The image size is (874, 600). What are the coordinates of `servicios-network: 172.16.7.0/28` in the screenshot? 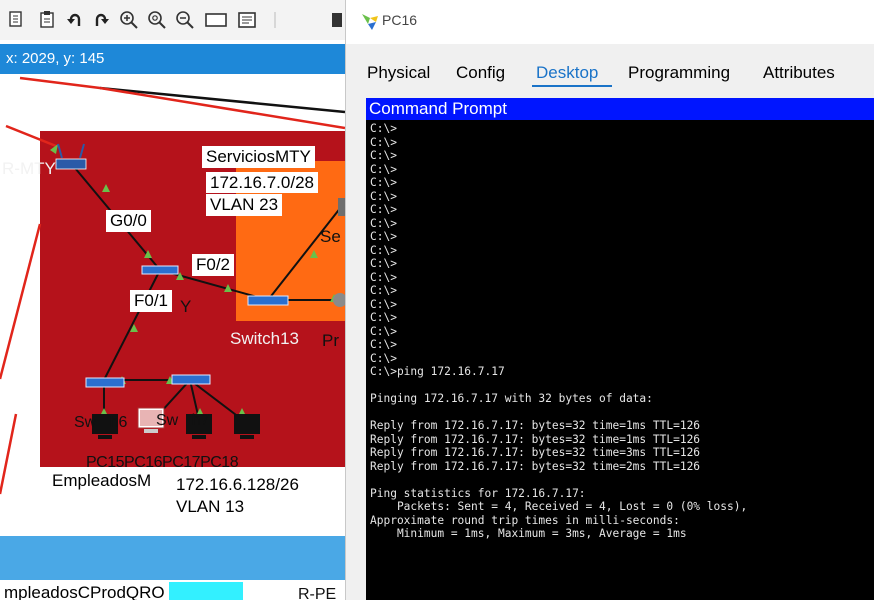 It's located at (262, 182).